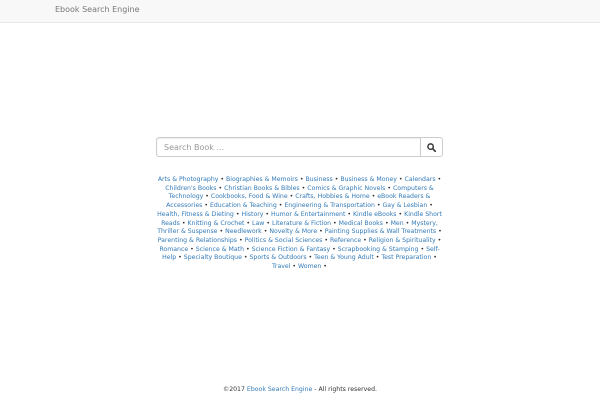 This screenshot has height=400, width=600. I want to click on category-link: Humor & Entertainment, so click(308, 214).